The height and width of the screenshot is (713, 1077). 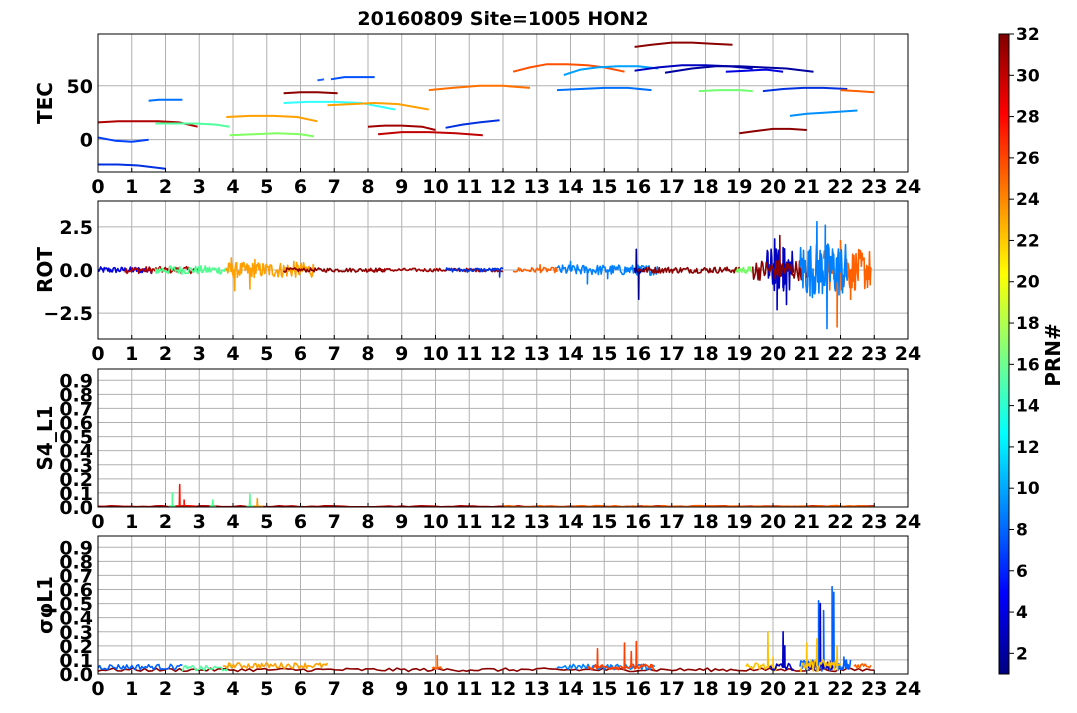 What do you see at coordinates (1028, 76) in the screenshot?
I see `colorbar-tick-label: 30` at bounding box center [1028, 76].